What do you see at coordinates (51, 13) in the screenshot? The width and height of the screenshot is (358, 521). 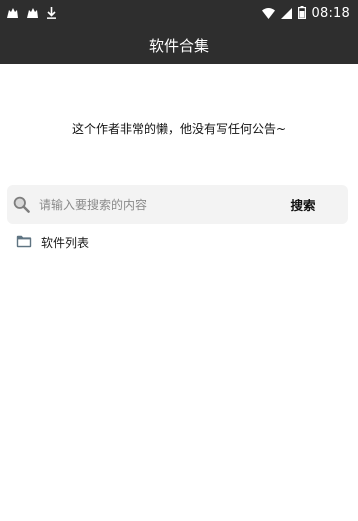 I see `download-icon` at bounding box center [51, 13].